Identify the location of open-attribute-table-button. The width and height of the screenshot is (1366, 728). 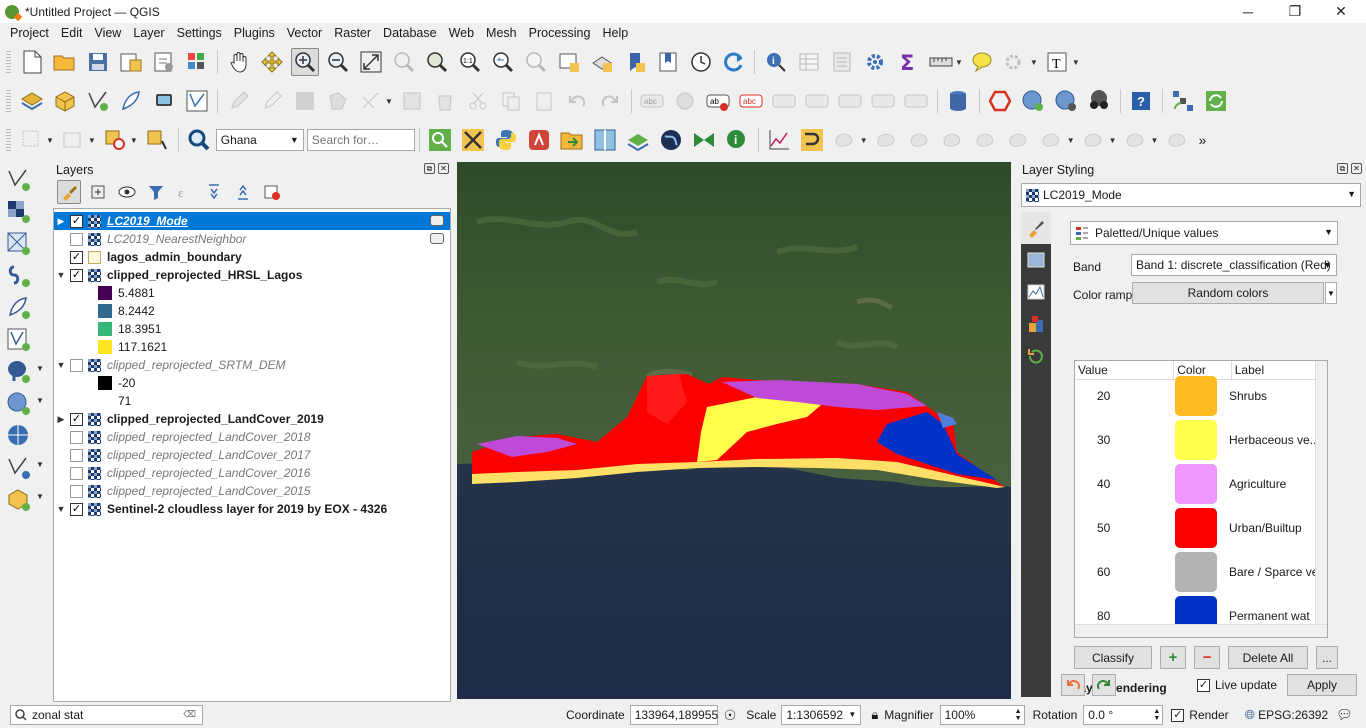
(809, 62).